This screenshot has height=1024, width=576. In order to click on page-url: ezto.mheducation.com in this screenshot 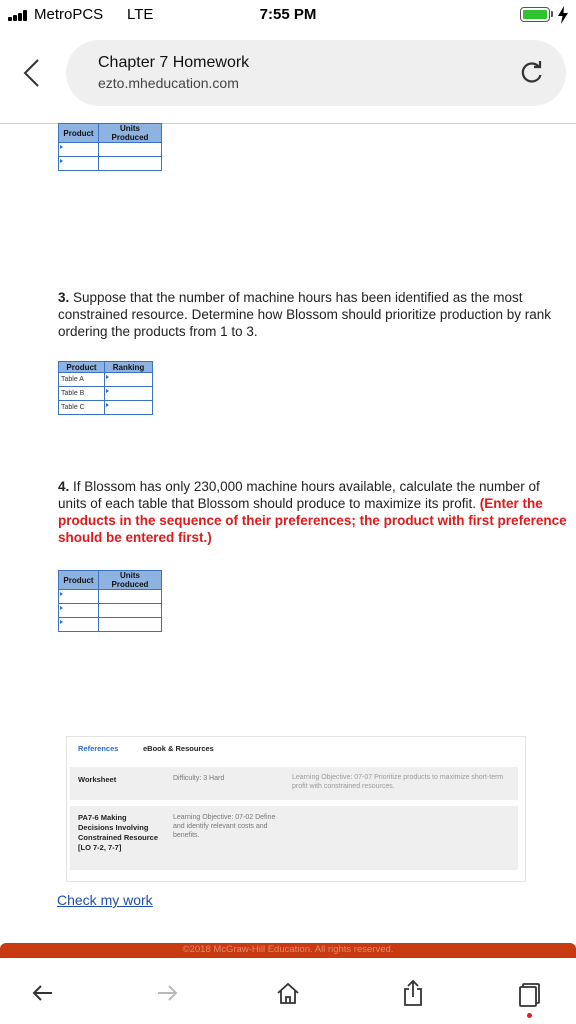, I will do `click(168, 83)`.